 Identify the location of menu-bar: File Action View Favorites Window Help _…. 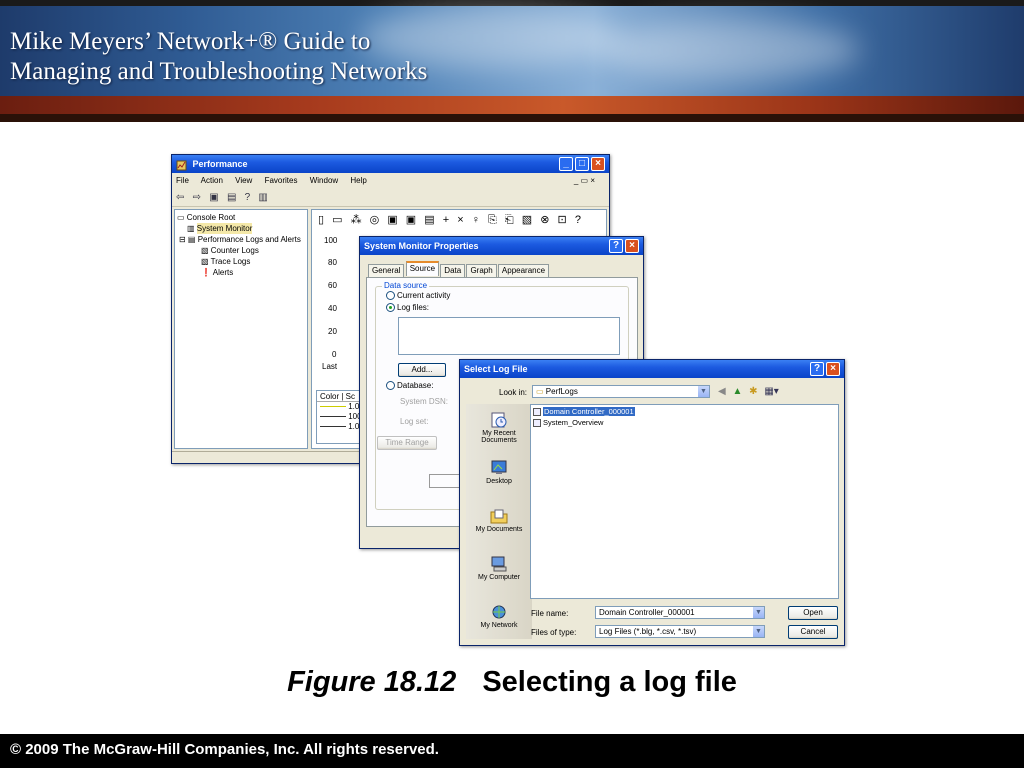
(390, 181).